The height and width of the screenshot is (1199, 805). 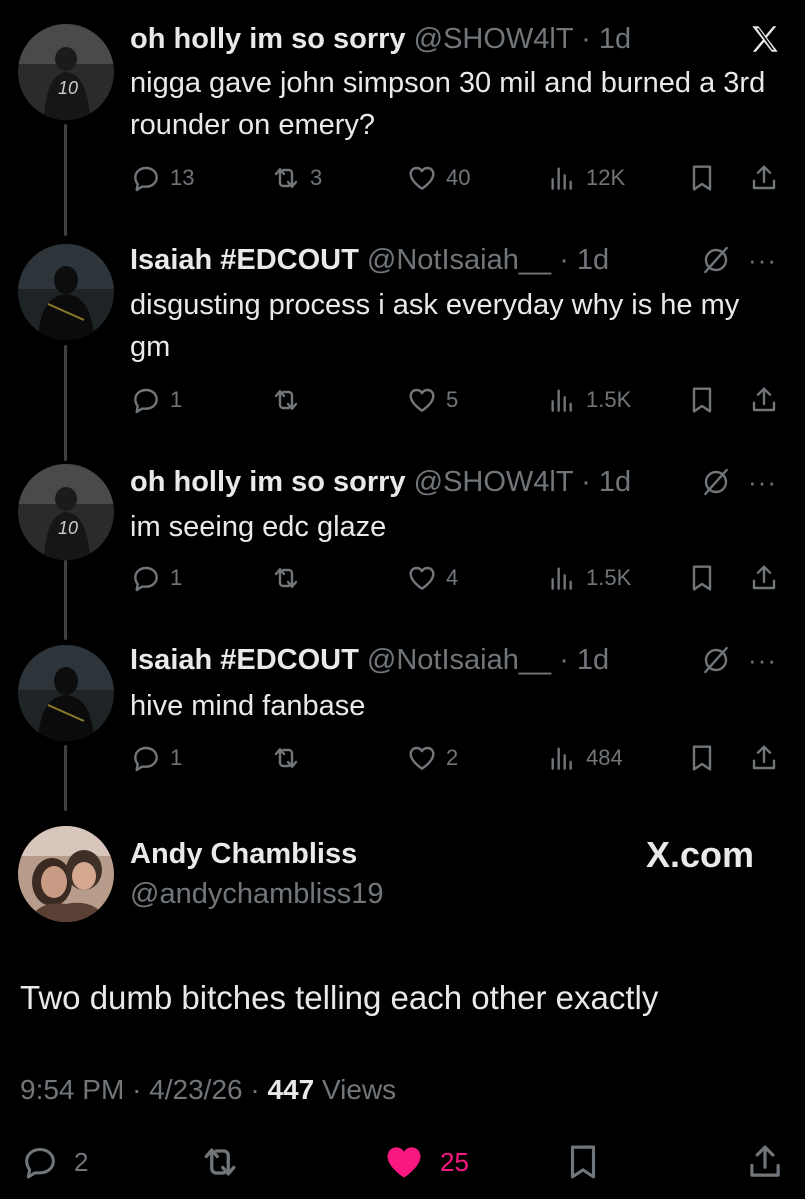 What do you see at coordinates (359, 1089) in the screenshot?
I see `views-label: Views` at bounding box center [359, 1089].